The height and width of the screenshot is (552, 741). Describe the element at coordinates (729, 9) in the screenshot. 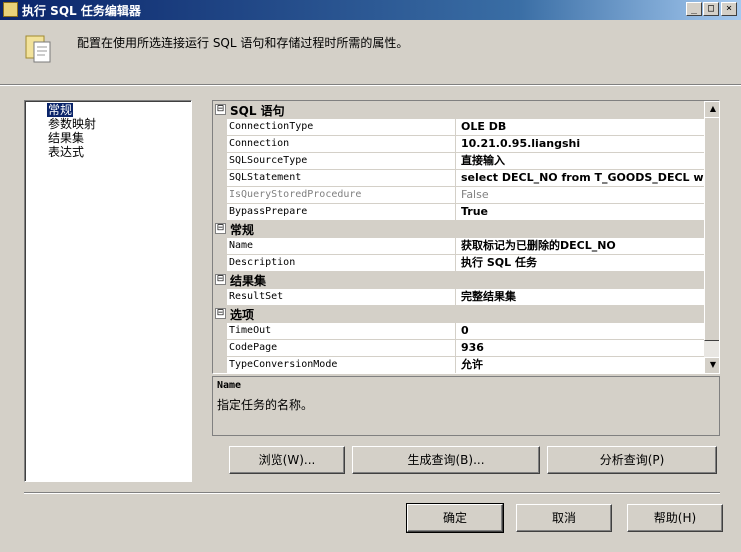

I see `close-button: ×` at that location.